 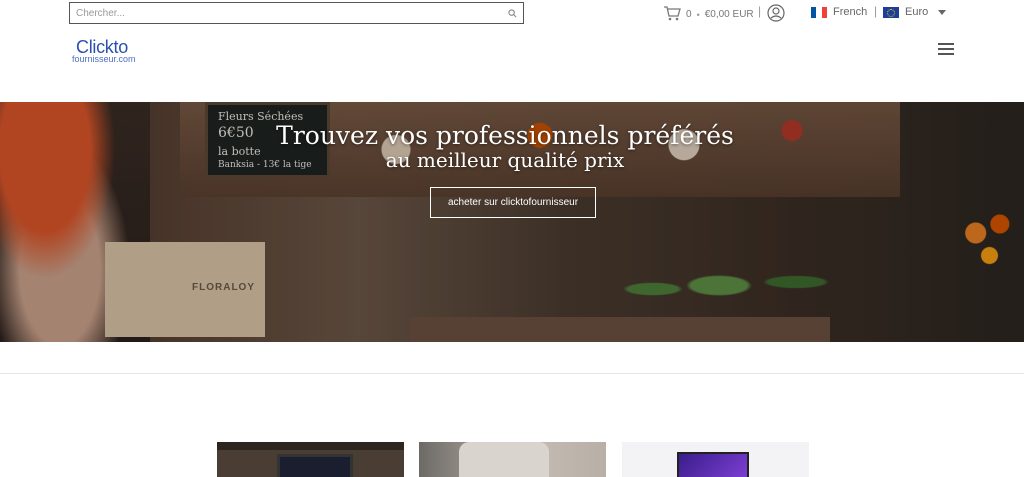 I want to click on language-label: French, so click(x=850, y=12).